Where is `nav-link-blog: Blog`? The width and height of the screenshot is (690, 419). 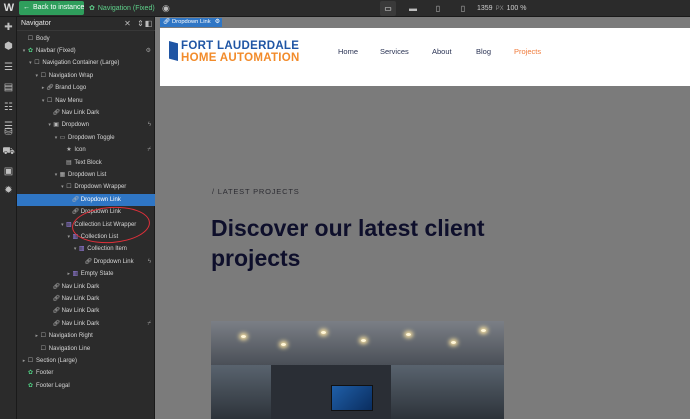
nav-link-blog: Blog is located at coordinates (483, 51).